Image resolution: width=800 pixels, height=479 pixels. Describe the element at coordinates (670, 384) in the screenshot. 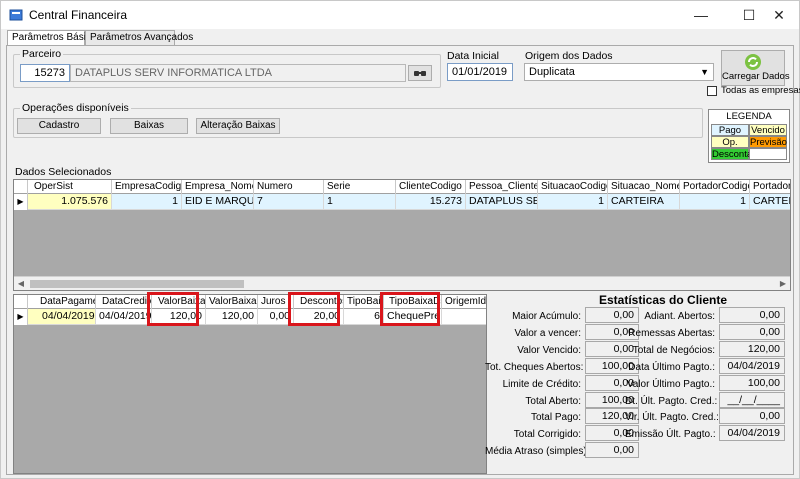

I see `stat-valor-ultimo-pagto-label: Valor Último Pagto.:` at that location.